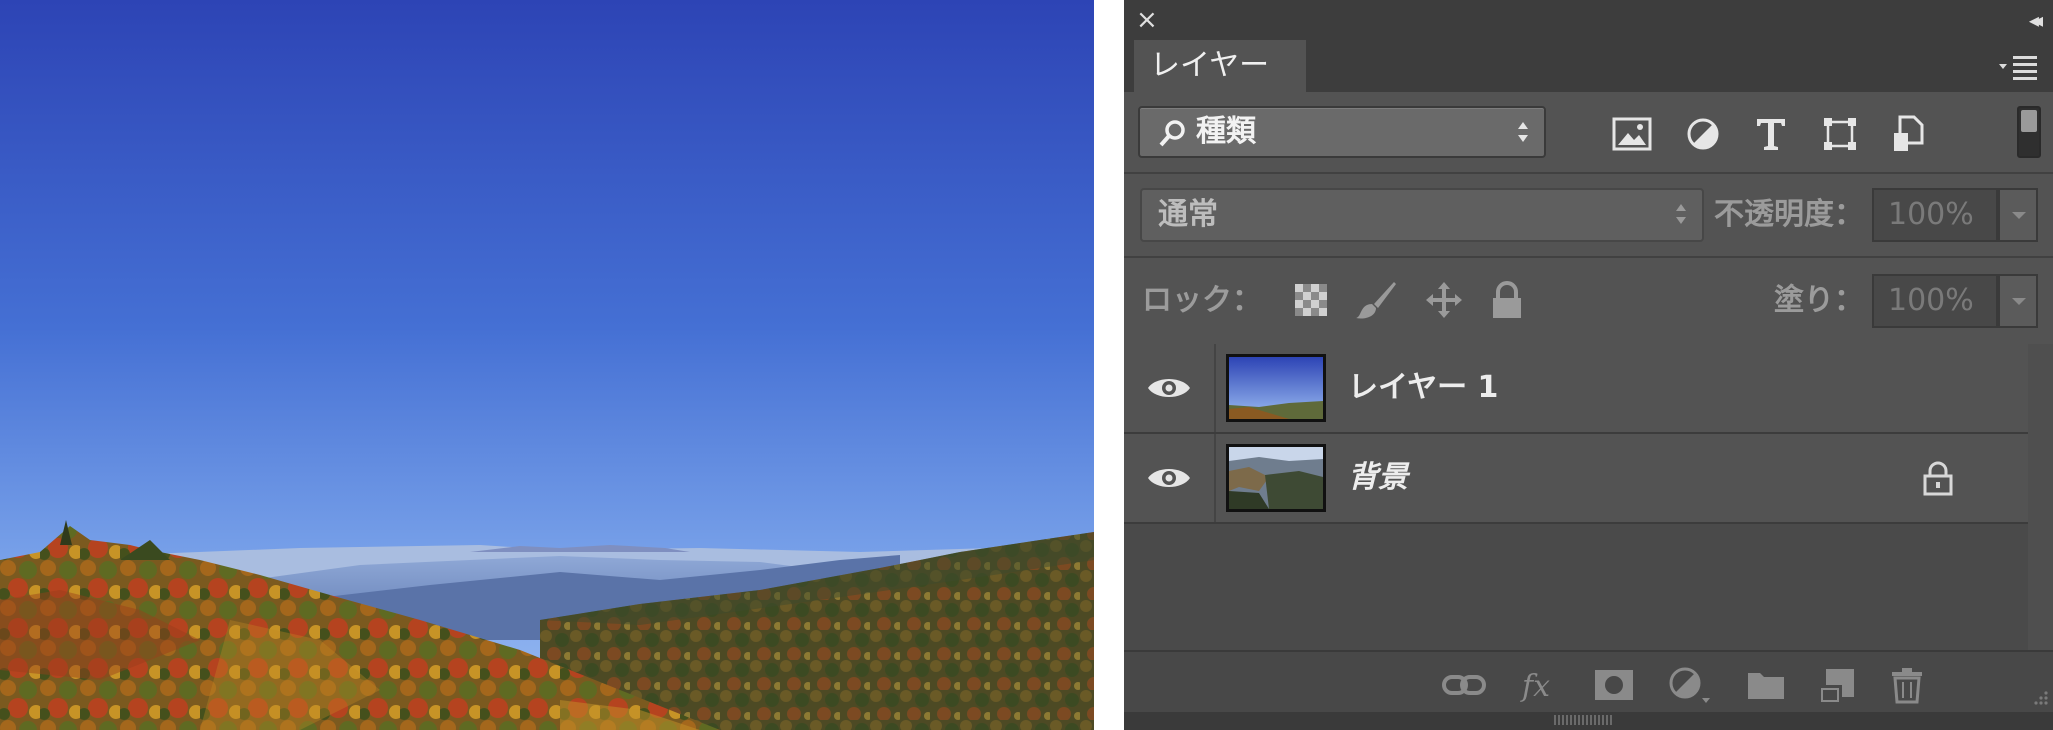  What do you see at coordinates (1840, 134) in the screenshot?
I see `shape-filter-icon` at bounding box center [1840, 134].